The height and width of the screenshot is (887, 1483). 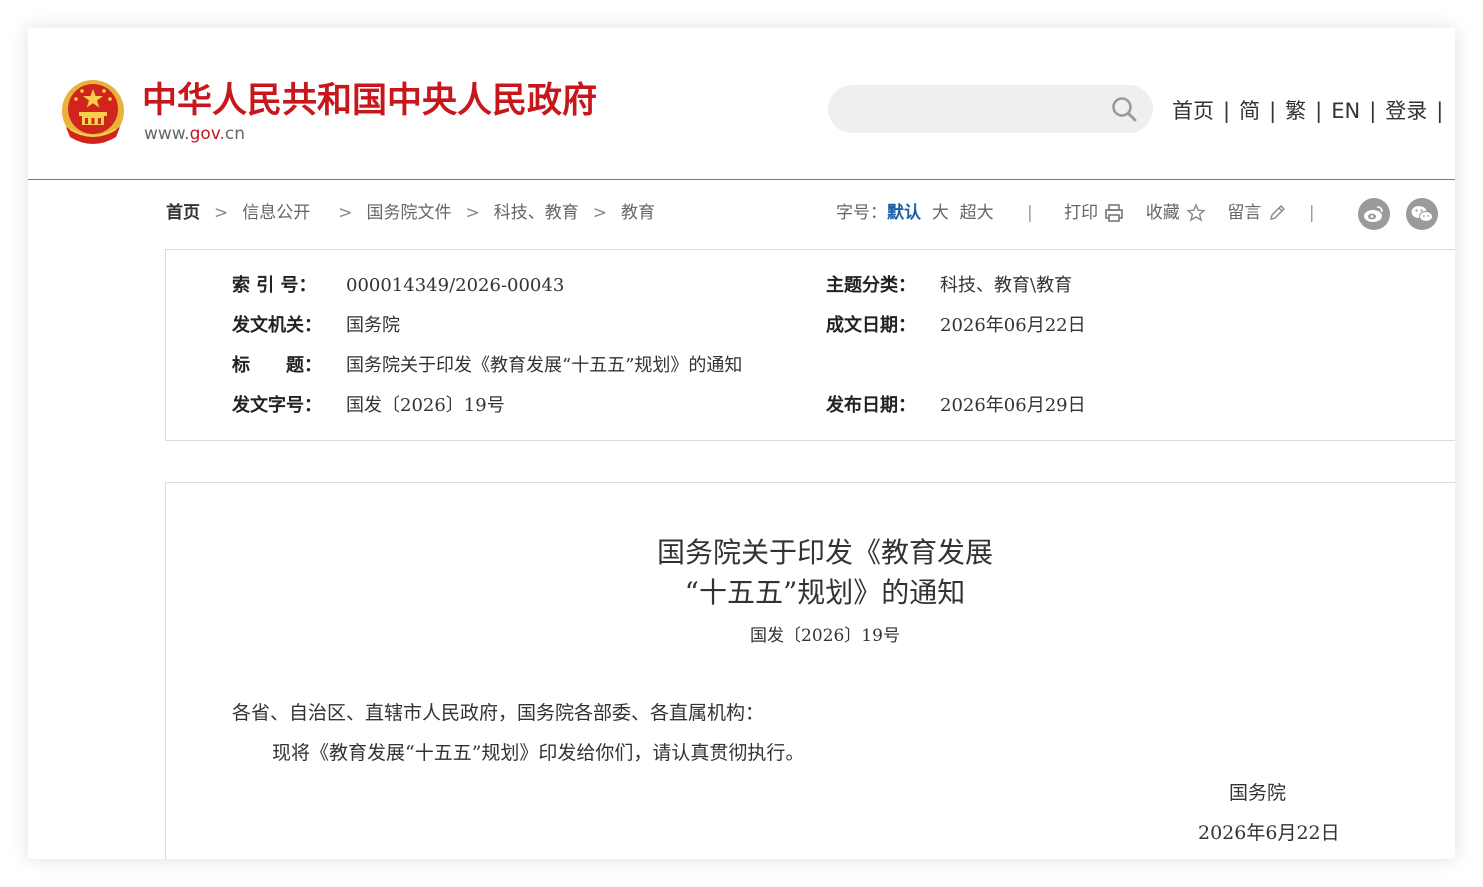 I want to click on font-size-large: 大, so click(x=940, y=213).